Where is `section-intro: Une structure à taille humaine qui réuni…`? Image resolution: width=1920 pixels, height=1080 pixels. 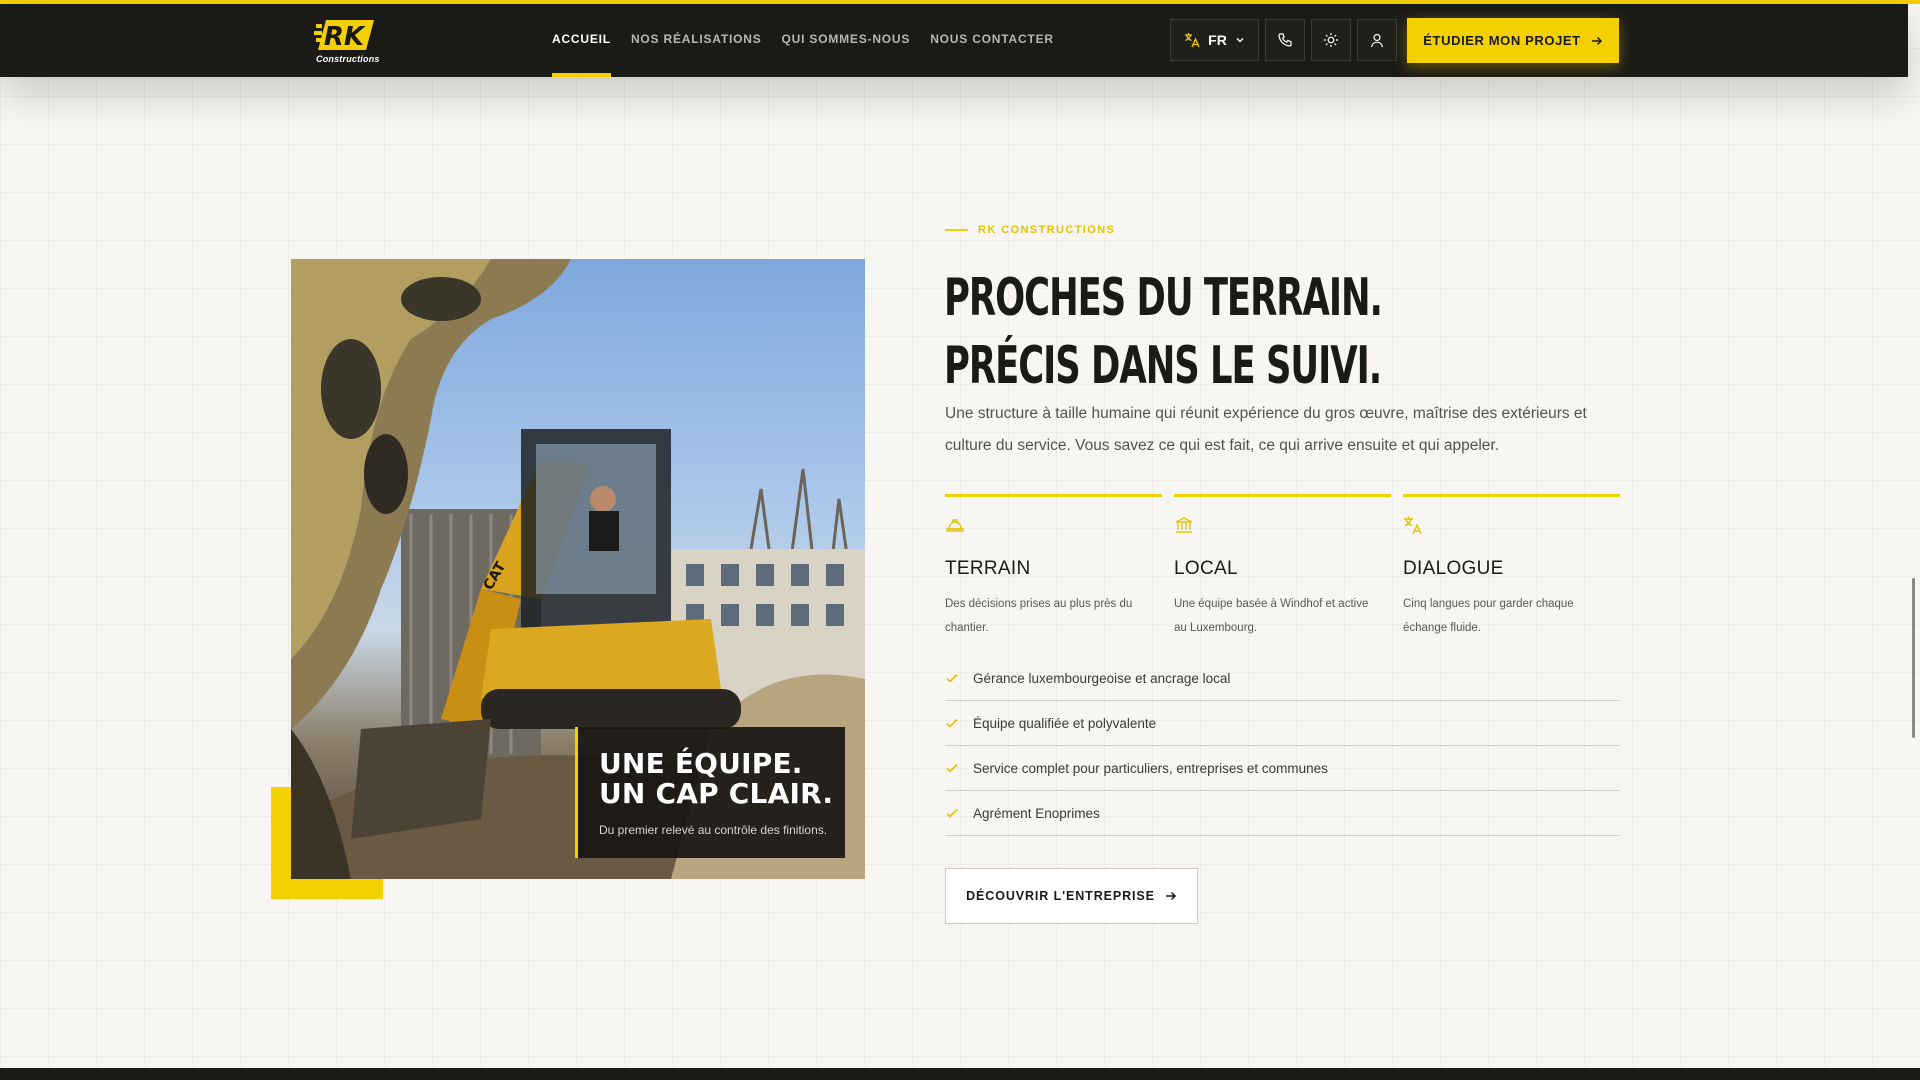 section-intro: Une structure à taille humaine qui réuni… is located at coordinates (1266, 429).